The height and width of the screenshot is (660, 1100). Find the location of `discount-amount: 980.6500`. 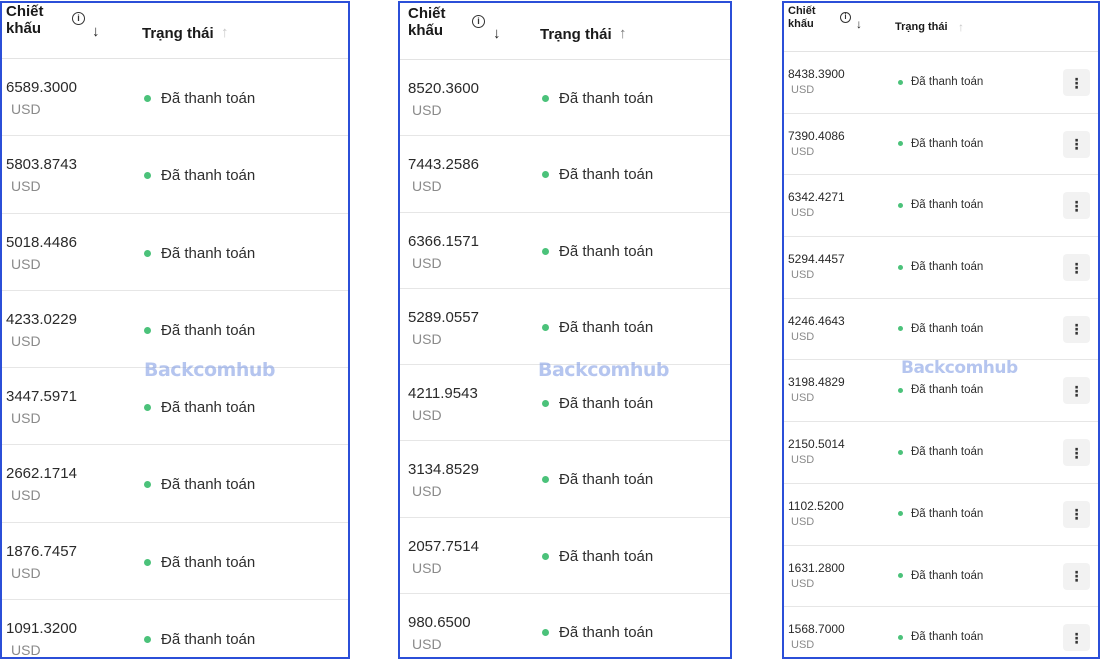

discount-amount: 980.6500 is located at coordinates (439, 623).